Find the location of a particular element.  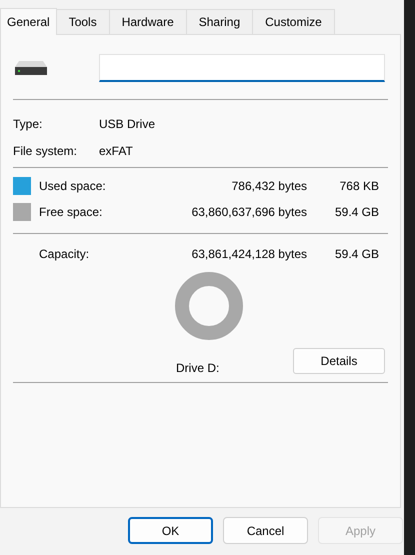

space-label: Free space: is located at coordinates (71, 212).